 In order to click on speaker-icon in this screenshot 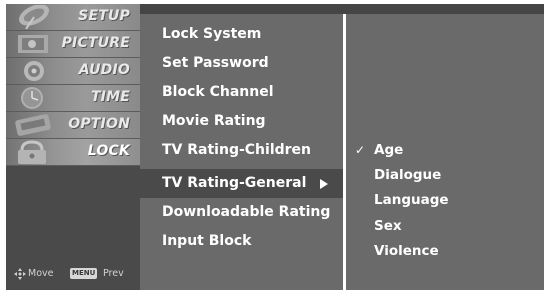, I will do `click(34, 71)`.